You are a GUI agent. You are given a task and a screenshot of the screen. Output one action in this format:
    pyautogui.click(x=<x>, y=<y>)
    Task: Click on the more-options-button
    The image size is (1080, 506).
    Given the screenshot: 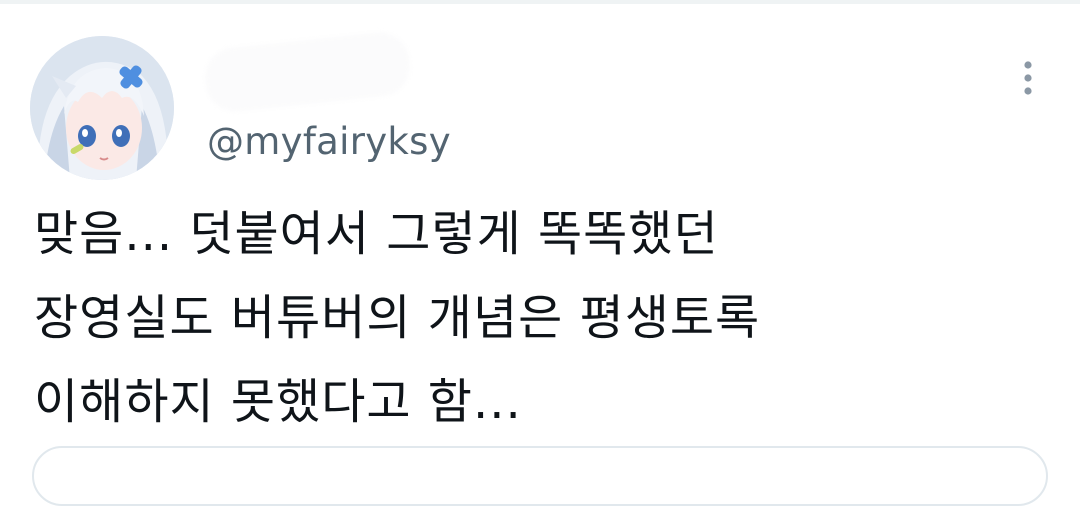 What is the action you would take?
    pyautogui.click(x=1028, y=78)
    